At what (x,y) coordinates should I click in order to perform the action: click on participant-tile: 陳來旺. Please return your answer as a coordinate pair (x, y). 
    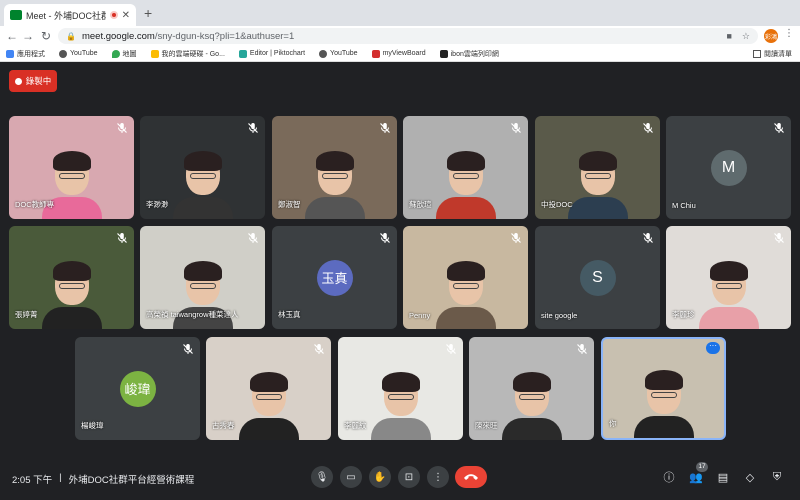
    Looking at the image, I should click on (531, 388).